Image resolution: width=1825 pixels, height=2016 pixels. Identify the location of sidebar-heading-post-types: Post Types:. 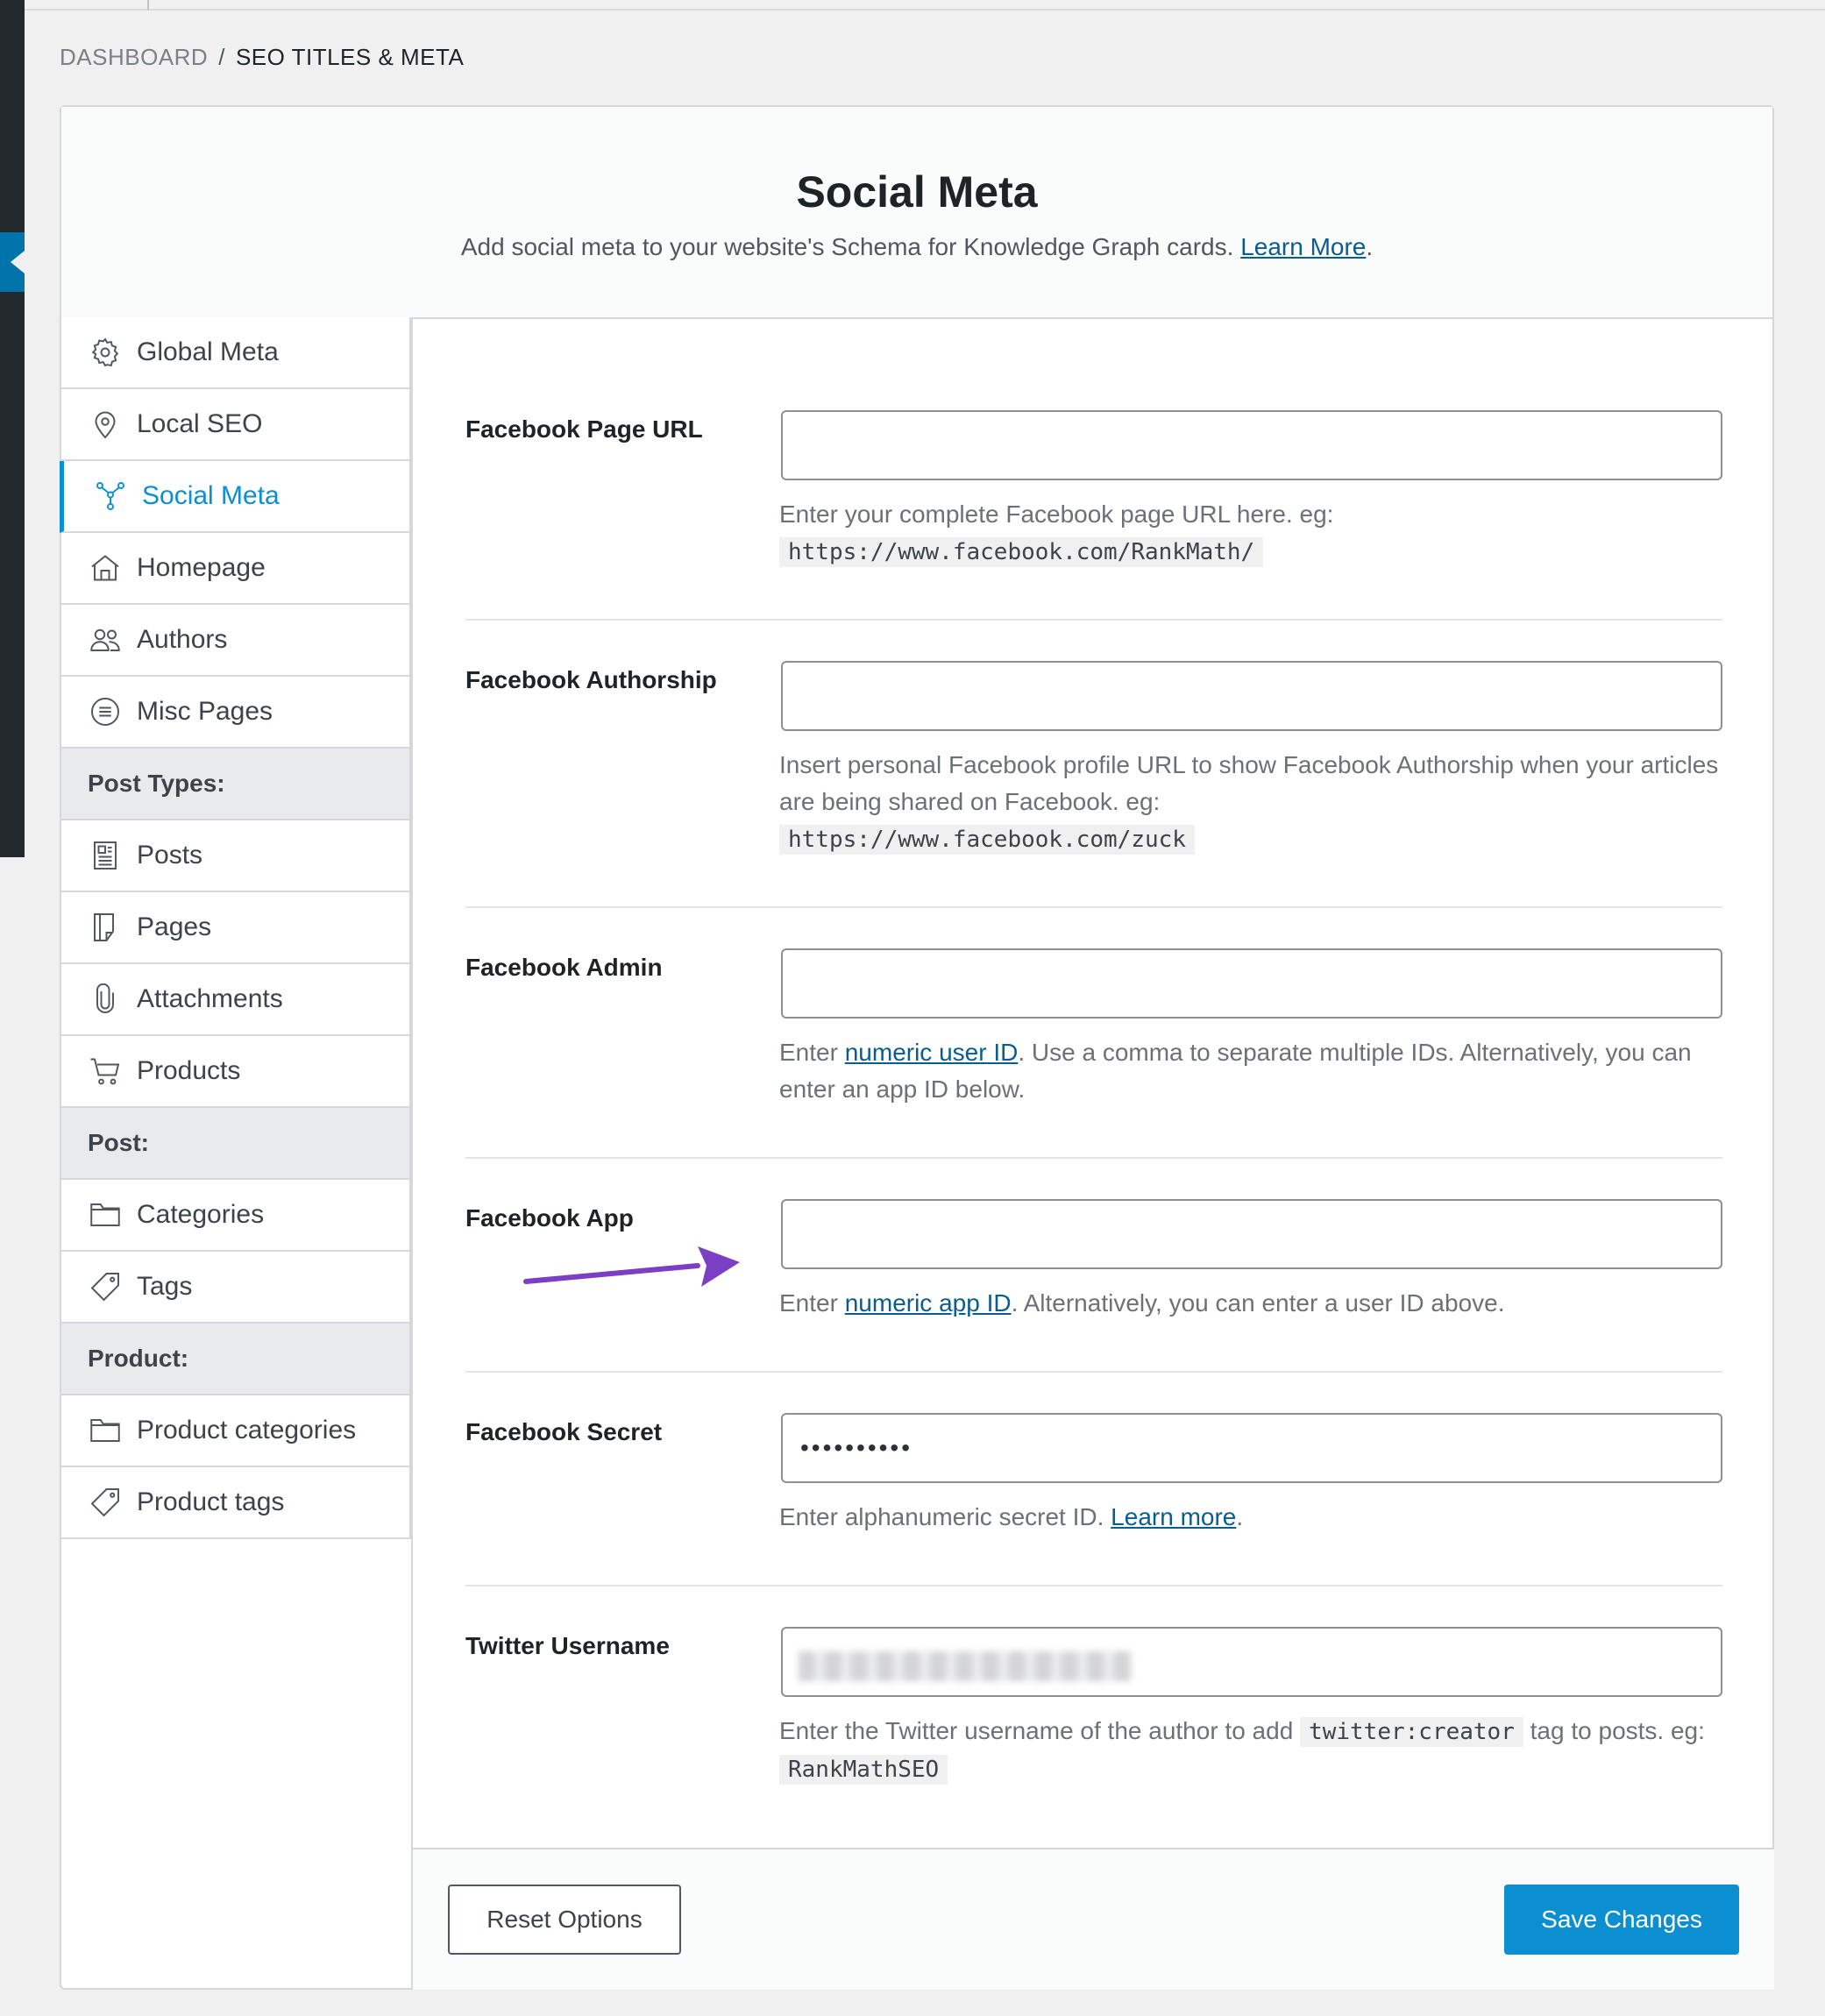
(236, 784).